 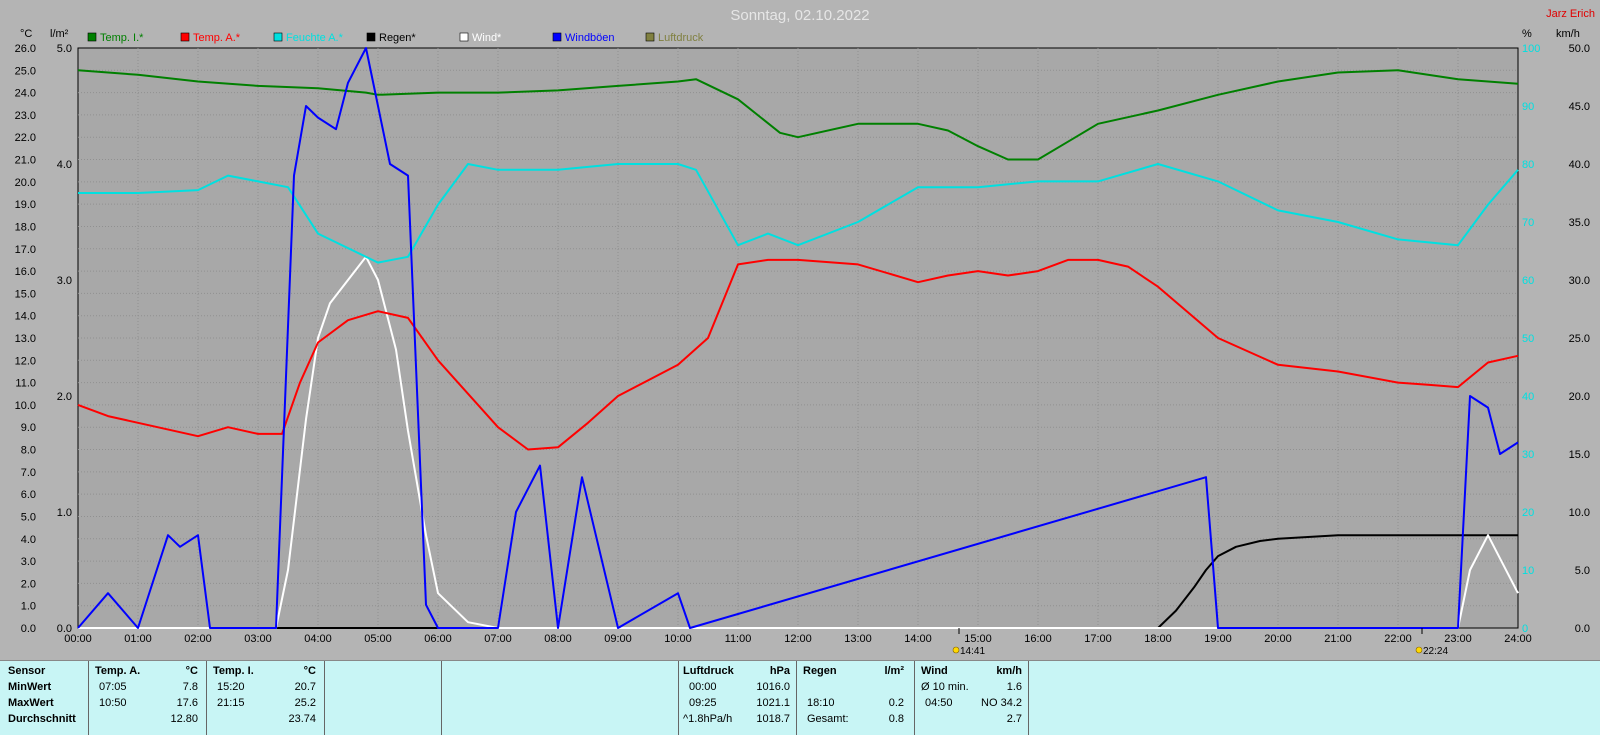 I want to click on unit-rain: l/m², so click(x=59, y=34).